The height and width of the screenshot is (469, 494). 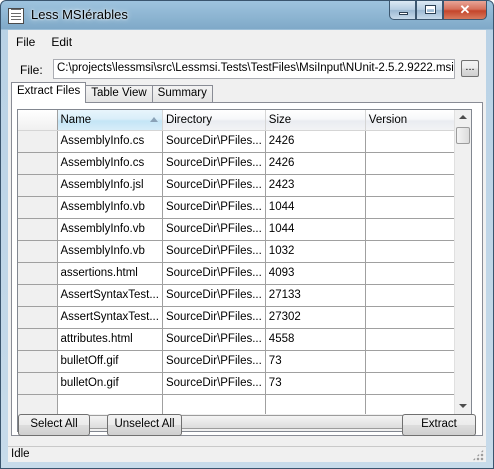 What do you see at coordinates (110, 120) in the screenshot?
I see `column-header-name: Name` at bounding box center [110, 120].